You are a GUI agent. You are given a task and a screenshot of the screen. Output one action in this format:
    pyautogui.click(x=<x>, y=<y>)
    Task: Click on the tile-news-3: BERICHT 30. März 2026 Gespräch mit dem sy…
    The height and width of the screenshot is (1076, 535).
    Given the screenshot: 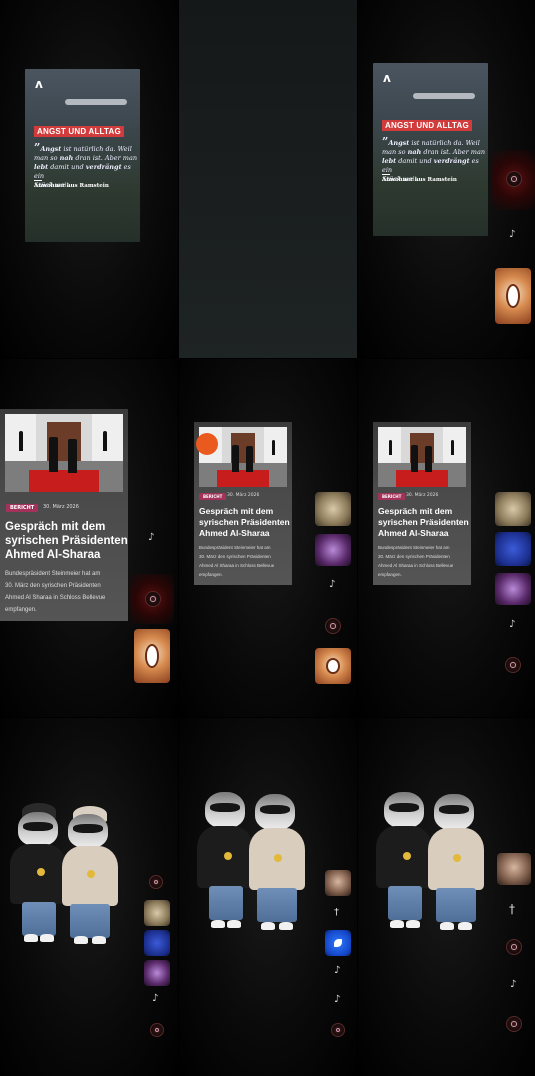 What is the action you would take?
    pyautogui.click(x=446, y=538)
    